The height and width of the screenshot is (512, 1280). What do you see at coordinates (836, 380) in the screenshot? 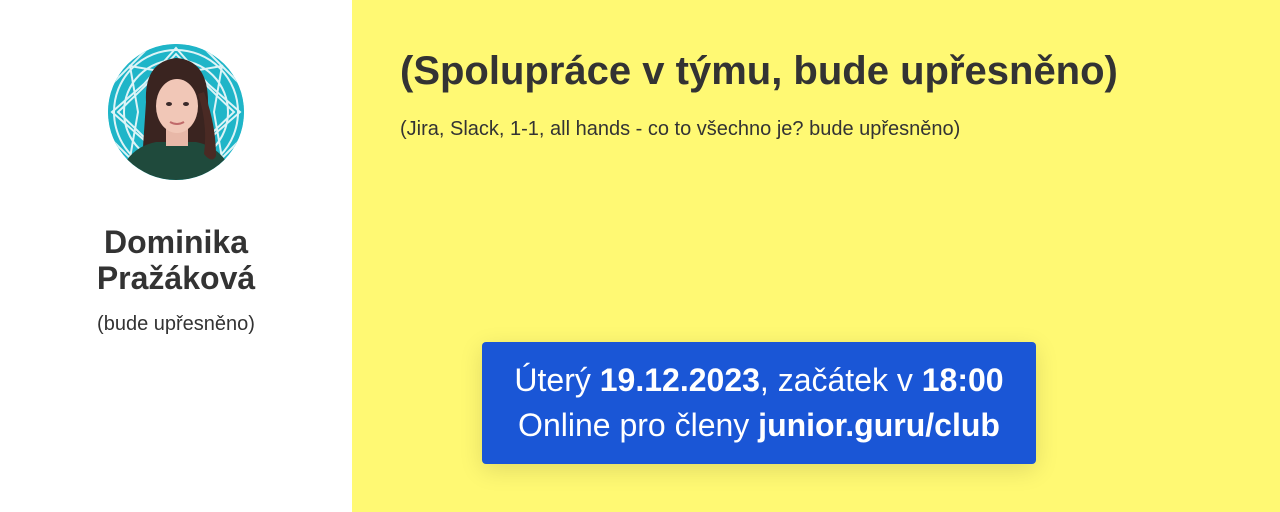
I see `event-start-label: , začátek v` at bounding box center [836, 380].